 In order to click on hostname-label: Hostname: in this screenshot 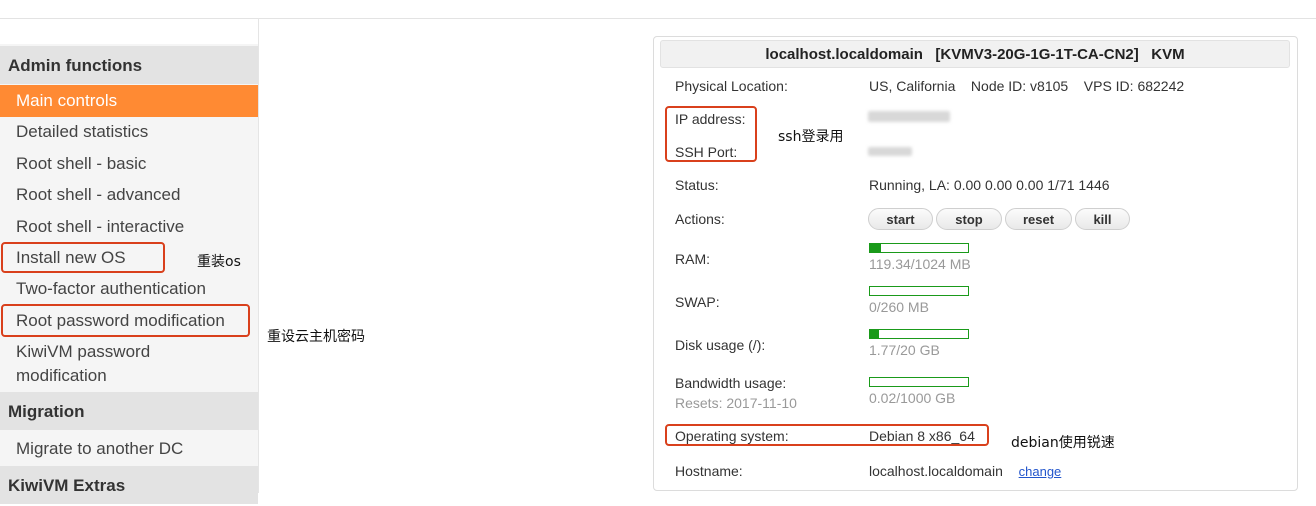, I will do `click(709, 471)`.